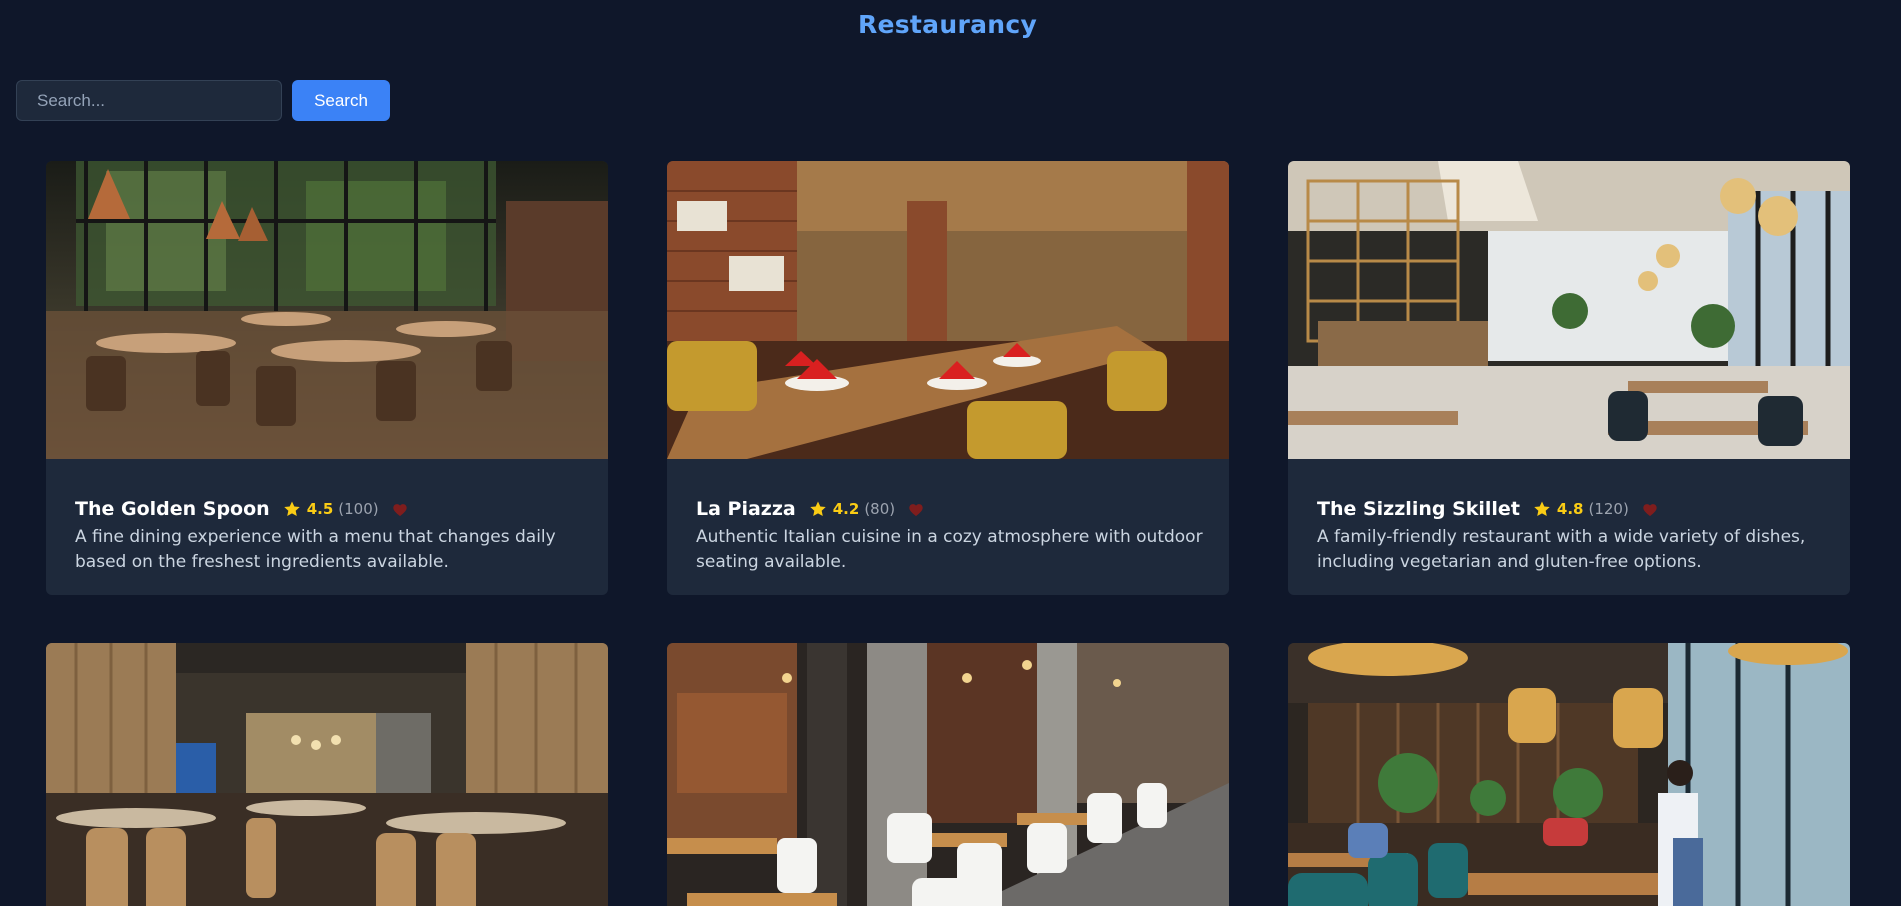 The image size is (1901, 906). Describe the element at coordinates (149, 100) in the screenshot. I see `search-input` at that location.